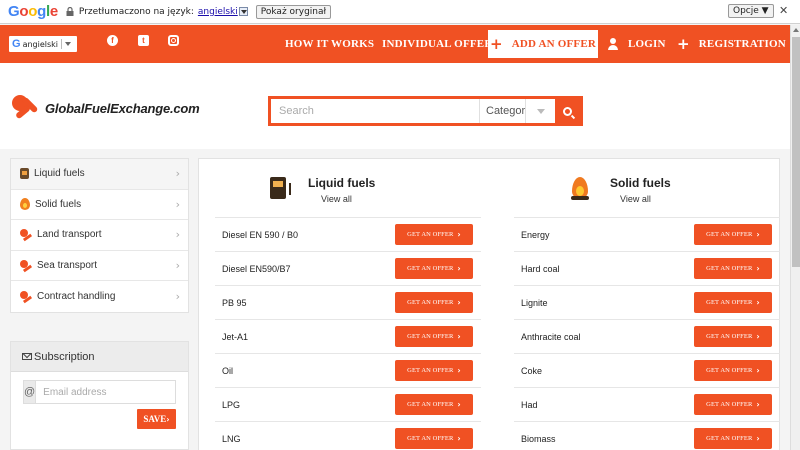  What do you see at coordinates (538, 439) in the screenshot?
I see `fuel-name: Biomass` at bounding box center [538, 439].